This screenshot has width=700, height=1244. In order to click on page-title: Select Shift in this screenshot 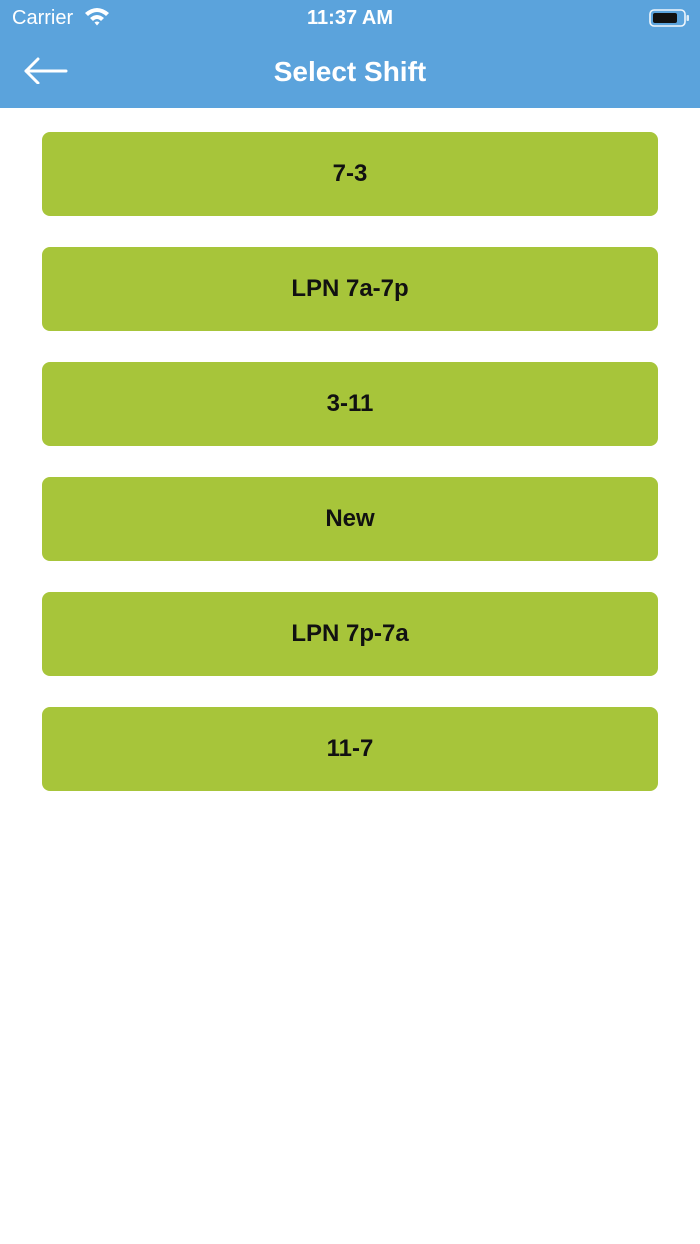, I will do `click(350, 71)`.